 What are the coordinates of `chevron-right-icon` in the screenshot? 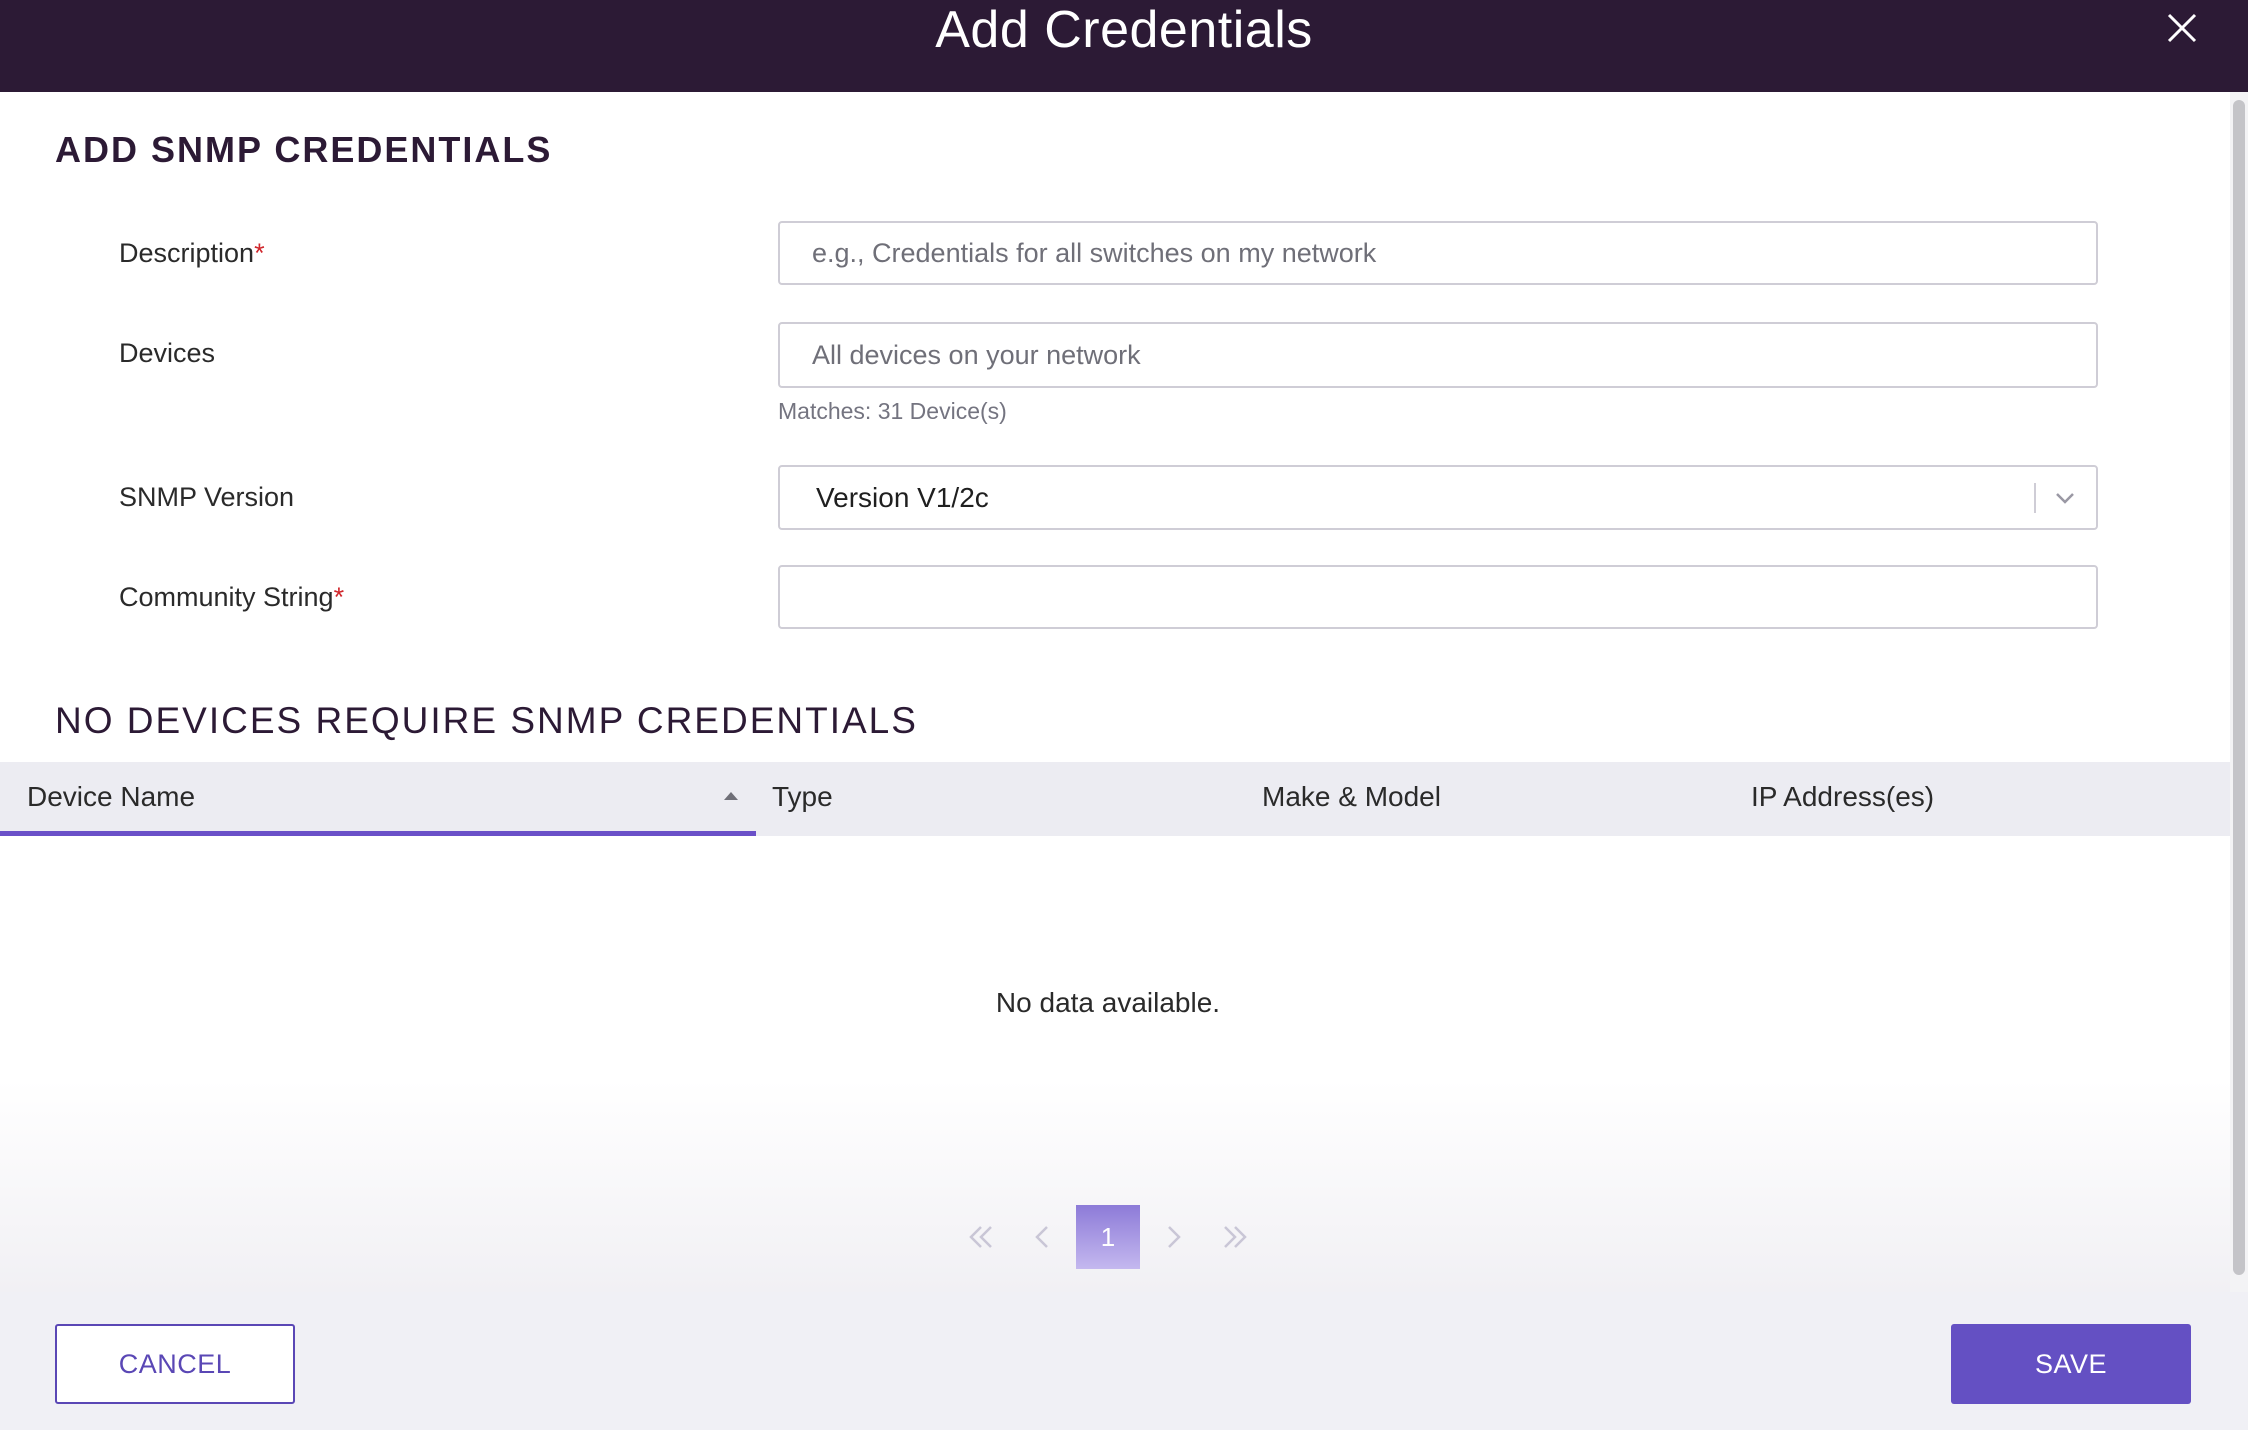 It's located at (1174, 1237).